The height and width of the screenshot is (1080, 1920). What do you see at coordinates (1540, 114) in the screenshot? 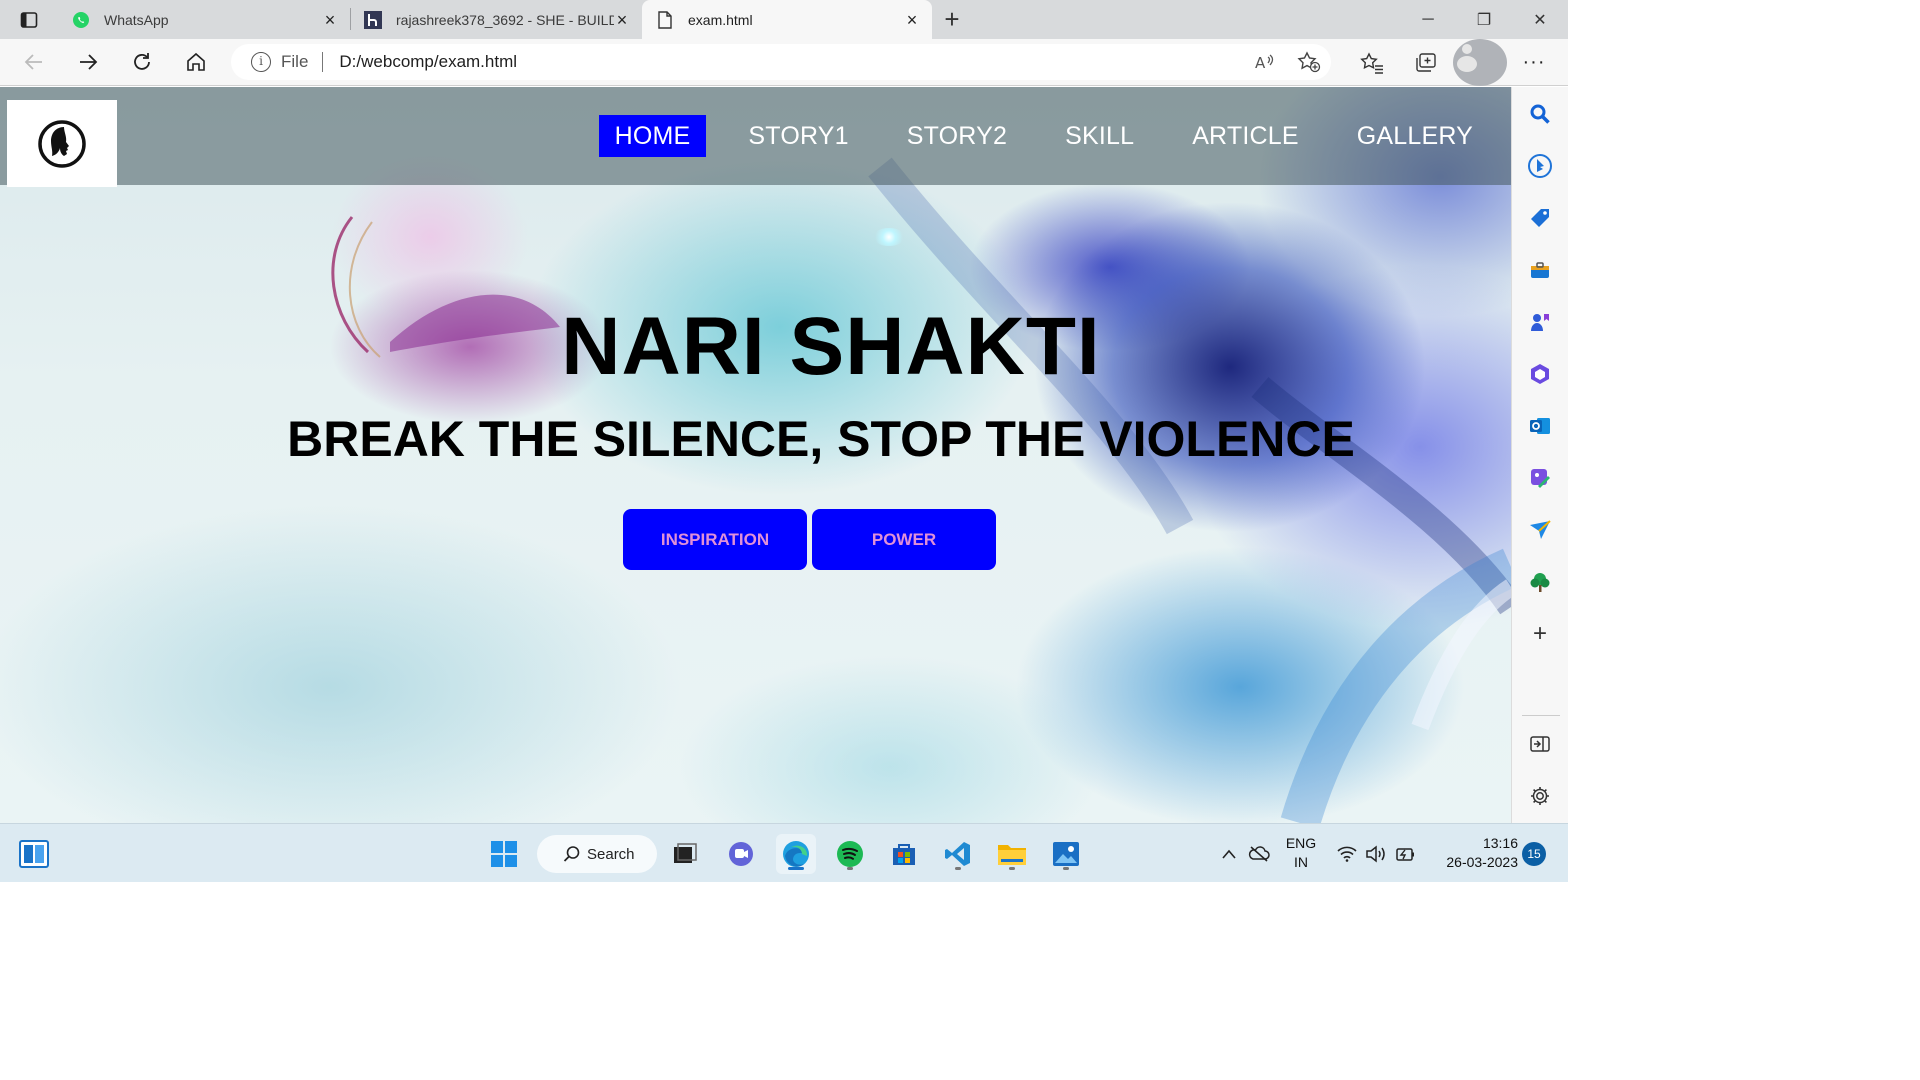
I see `sidebar-search-button` at bounding box center [1540, 114].